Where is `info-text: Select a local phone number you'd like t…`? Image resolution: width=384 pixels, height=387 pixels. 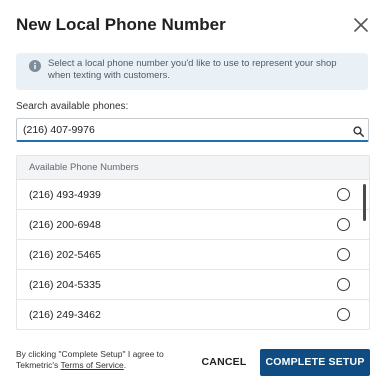 info-text: Select a local phone number you'd like t… is located at coordinates (192, 69).